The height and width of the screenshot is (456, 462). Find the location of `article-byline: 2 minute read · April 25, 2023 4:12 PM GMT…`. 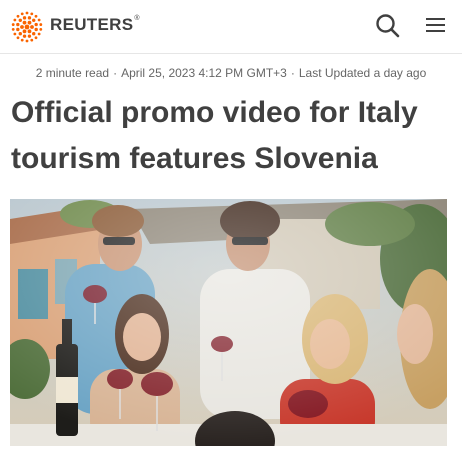

article-byline: 2 minute read · April 25, 2023 4:12 PM GMT… is located at coordinates (231, 73).